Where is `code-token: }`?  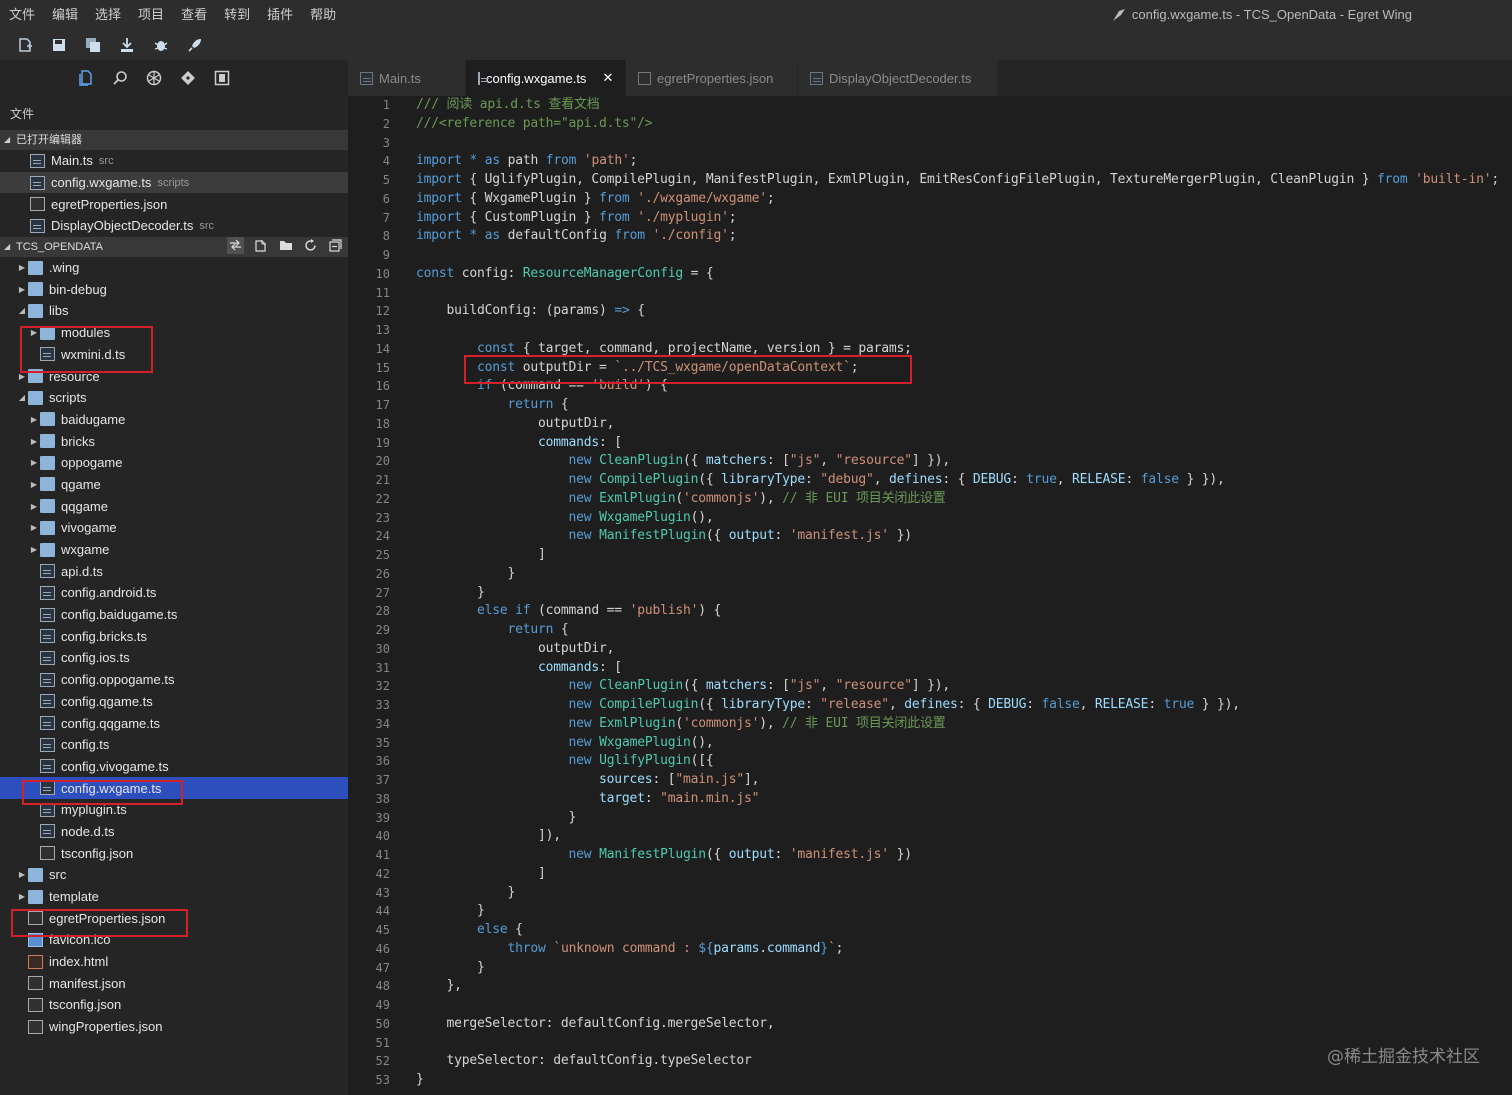 code-token: } is located at coordinates (450, 967).